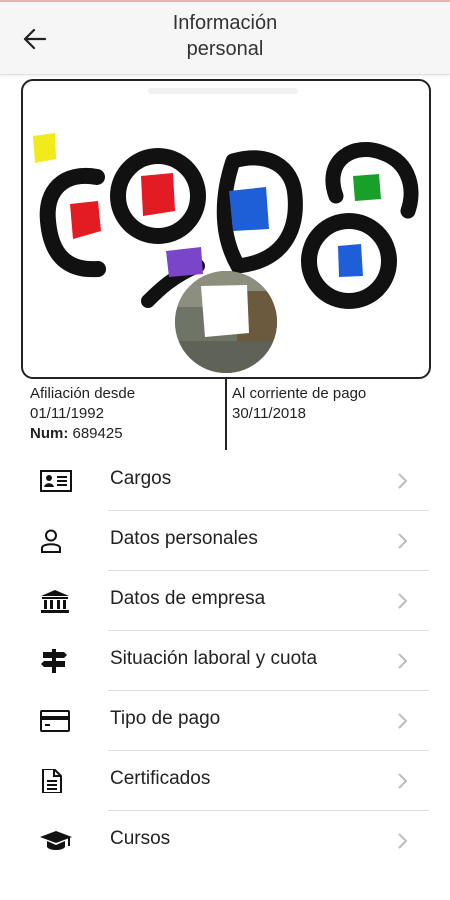 The height and width of the screenshot is (900, 450). What do you see at coordinates (67, 413) in the screenshot?
I see `affiliation-since-date: 01/11/1992` at bounding box center [67, 413].